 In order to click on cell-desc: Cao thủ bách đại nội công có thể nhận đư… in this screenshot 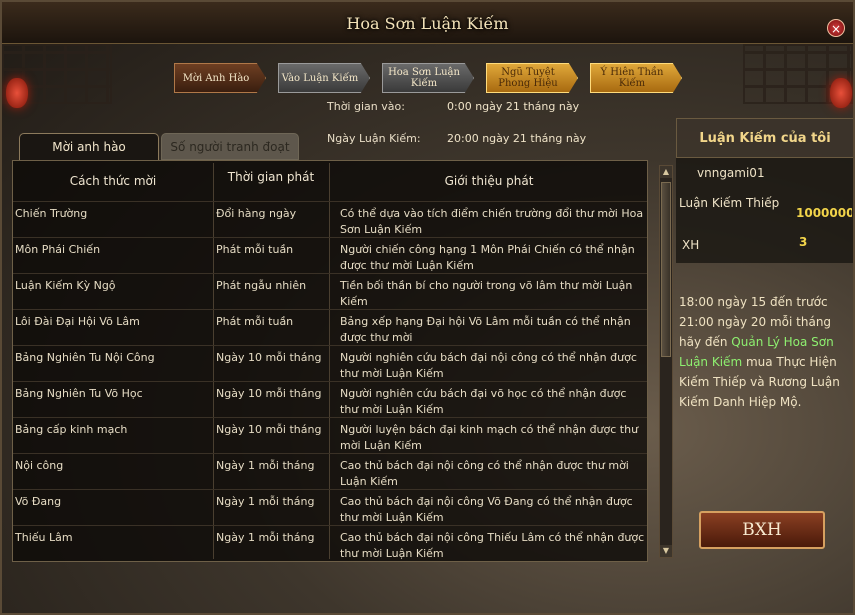, I will do `click(484, 473)`.